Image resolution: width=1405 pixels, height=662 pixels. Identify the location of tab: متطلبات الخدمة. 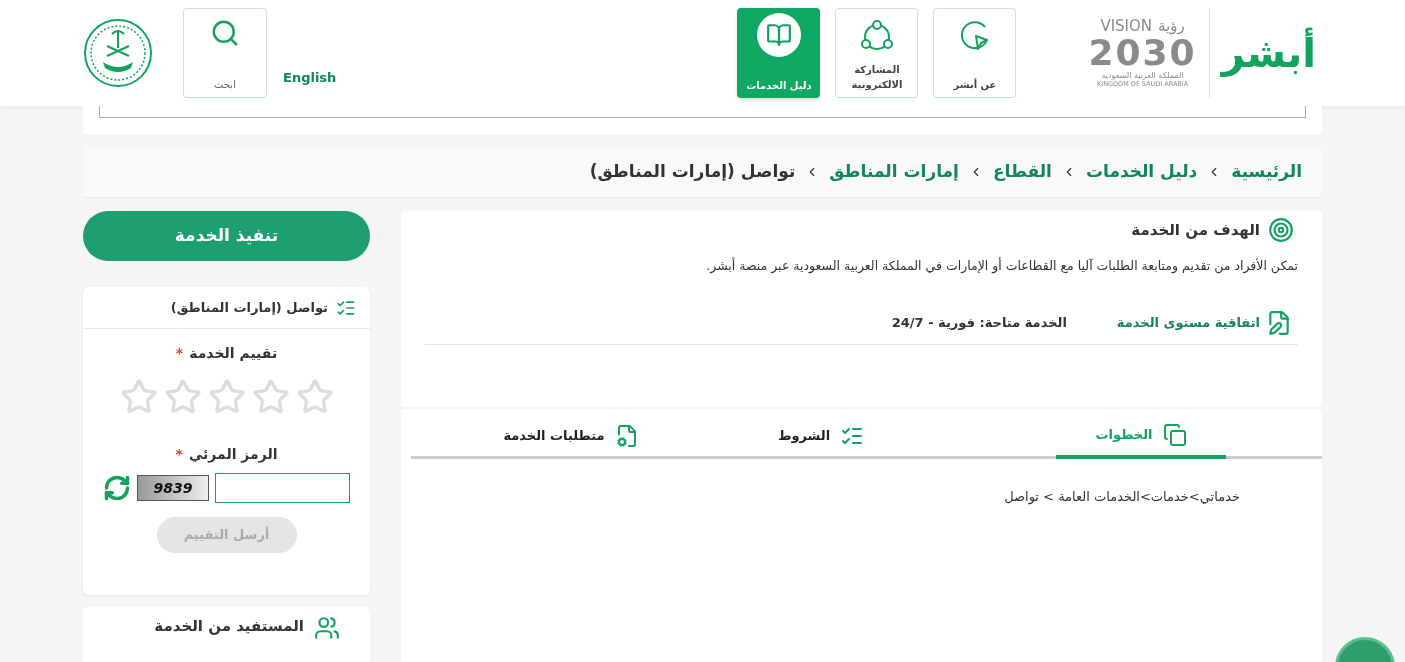
(571, 439).